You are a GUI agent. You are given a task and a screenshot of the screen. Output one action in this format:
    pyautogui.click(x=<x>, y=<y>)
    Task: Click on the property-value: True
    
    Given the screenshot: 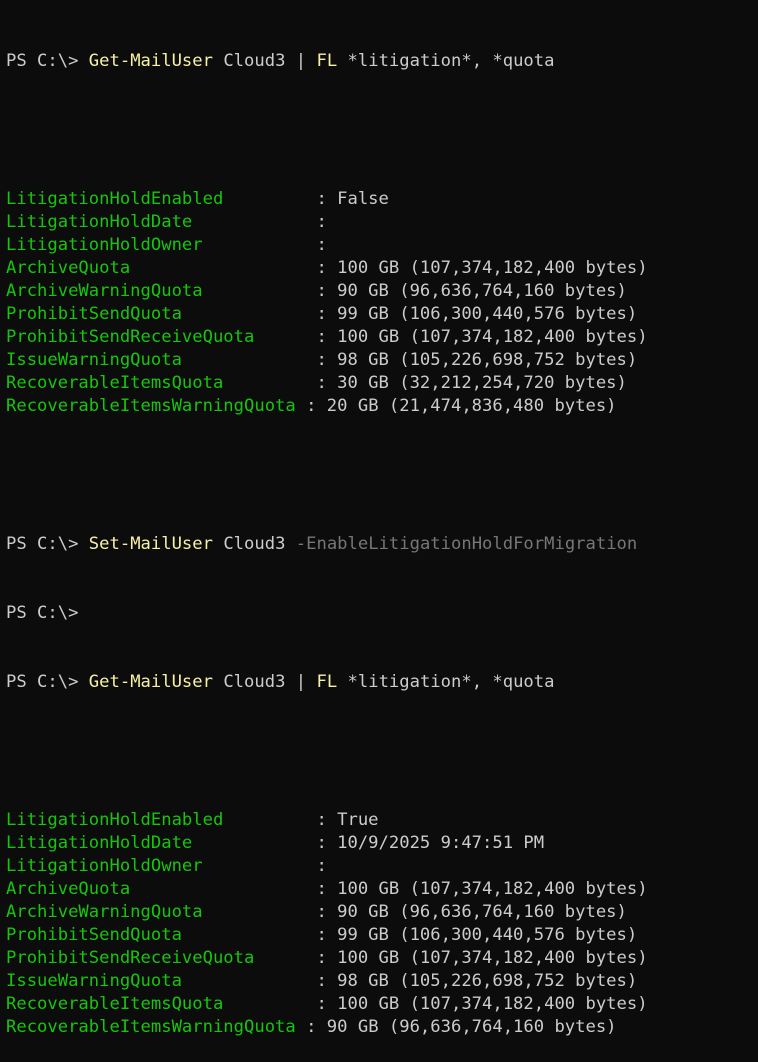 What is the action you would take?
    pyautogui.click(x=358, y=820)
    